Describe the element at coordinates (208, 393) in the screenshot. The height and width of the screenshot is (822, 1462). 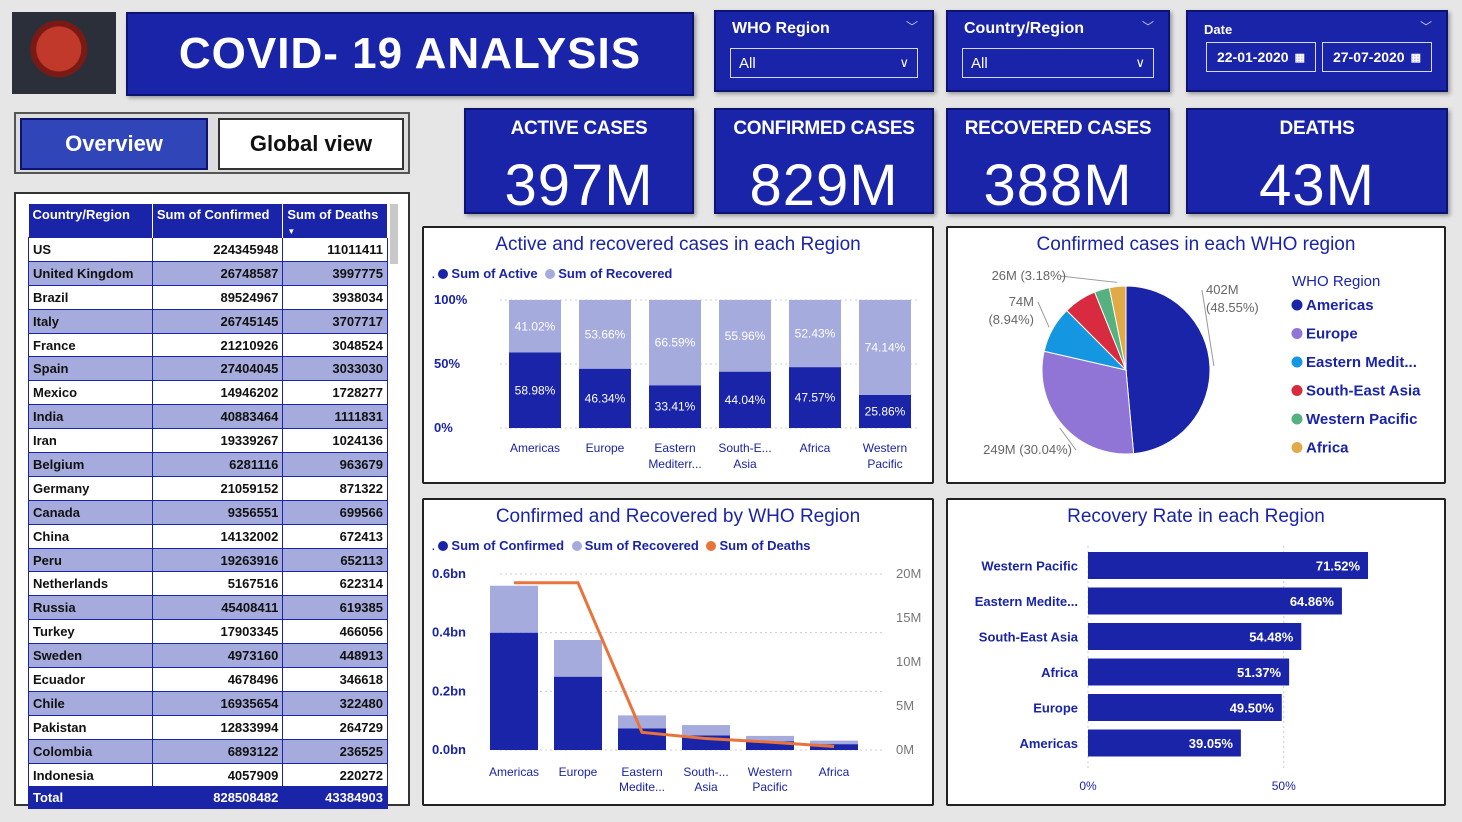
I see `table-row: Mexico 14946202 1728277` at that location.